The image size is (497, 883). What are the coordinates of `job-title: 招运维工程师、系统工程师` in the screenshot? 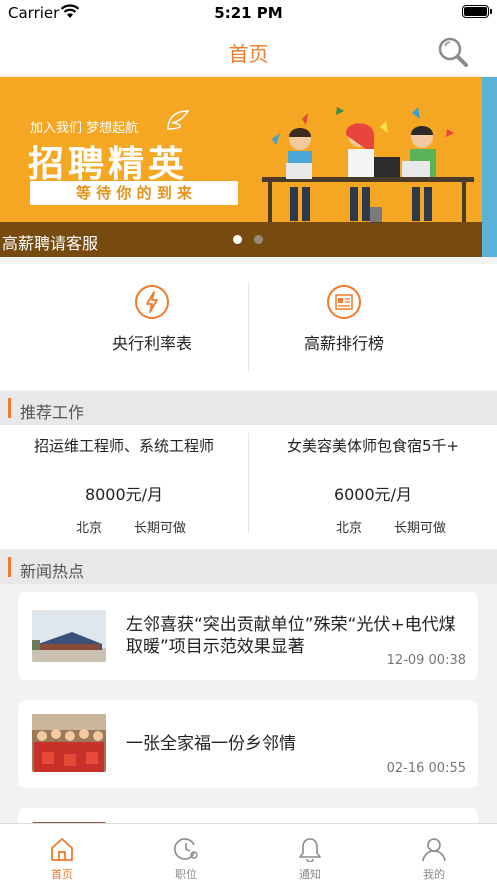 It's located at (123, 446).